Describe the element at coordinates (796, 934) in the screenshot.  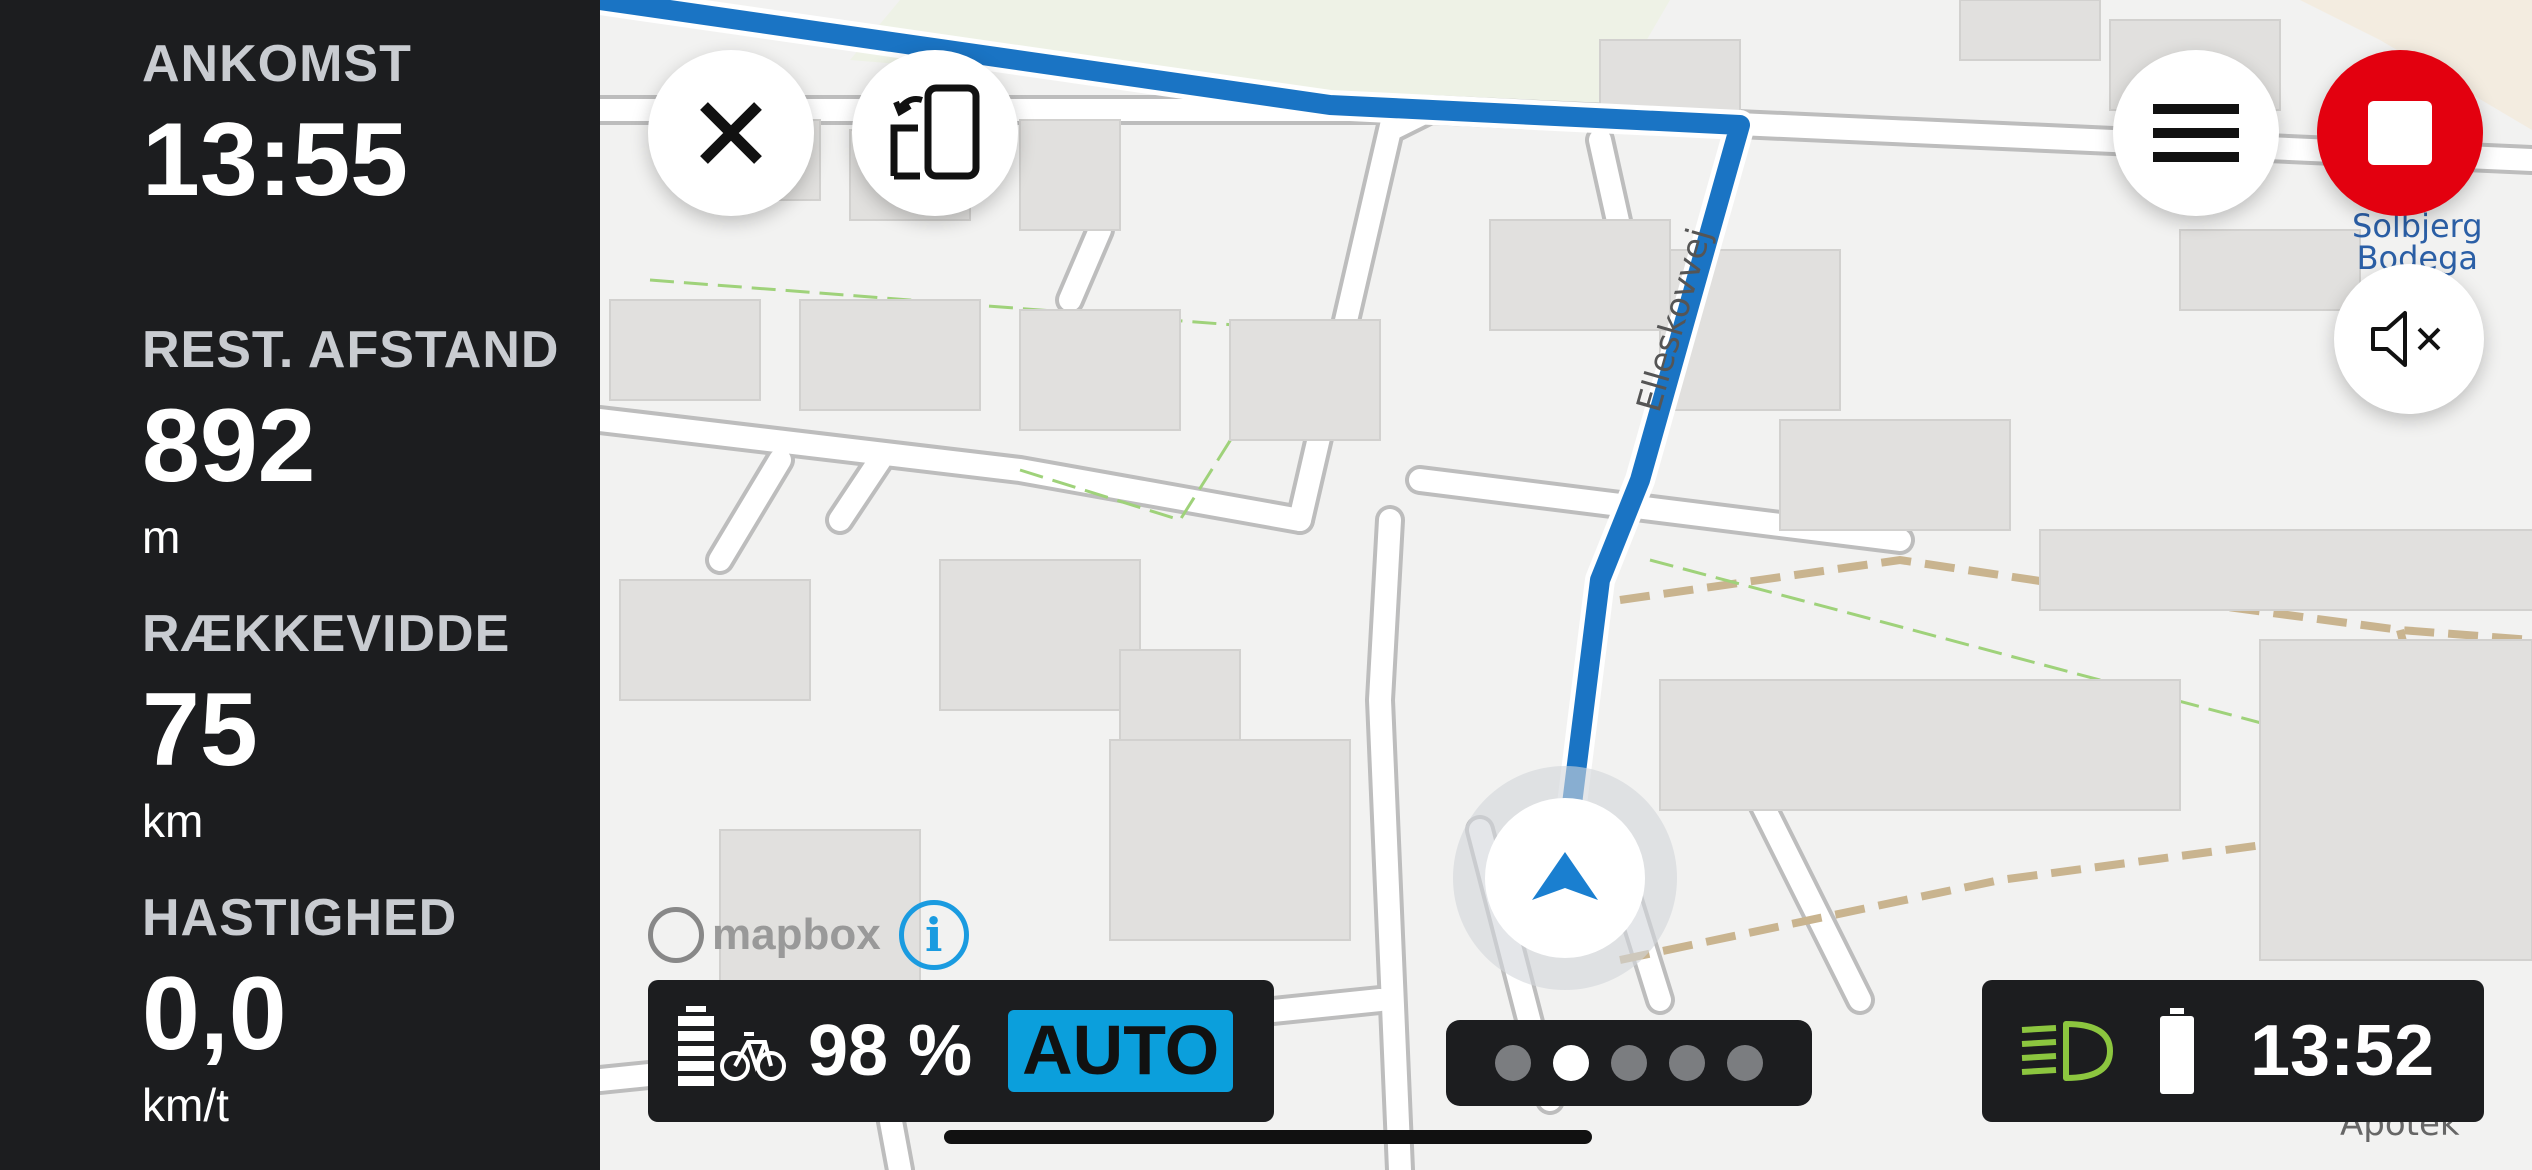
I see `mapbox-wordmark: mapbox` at that location.